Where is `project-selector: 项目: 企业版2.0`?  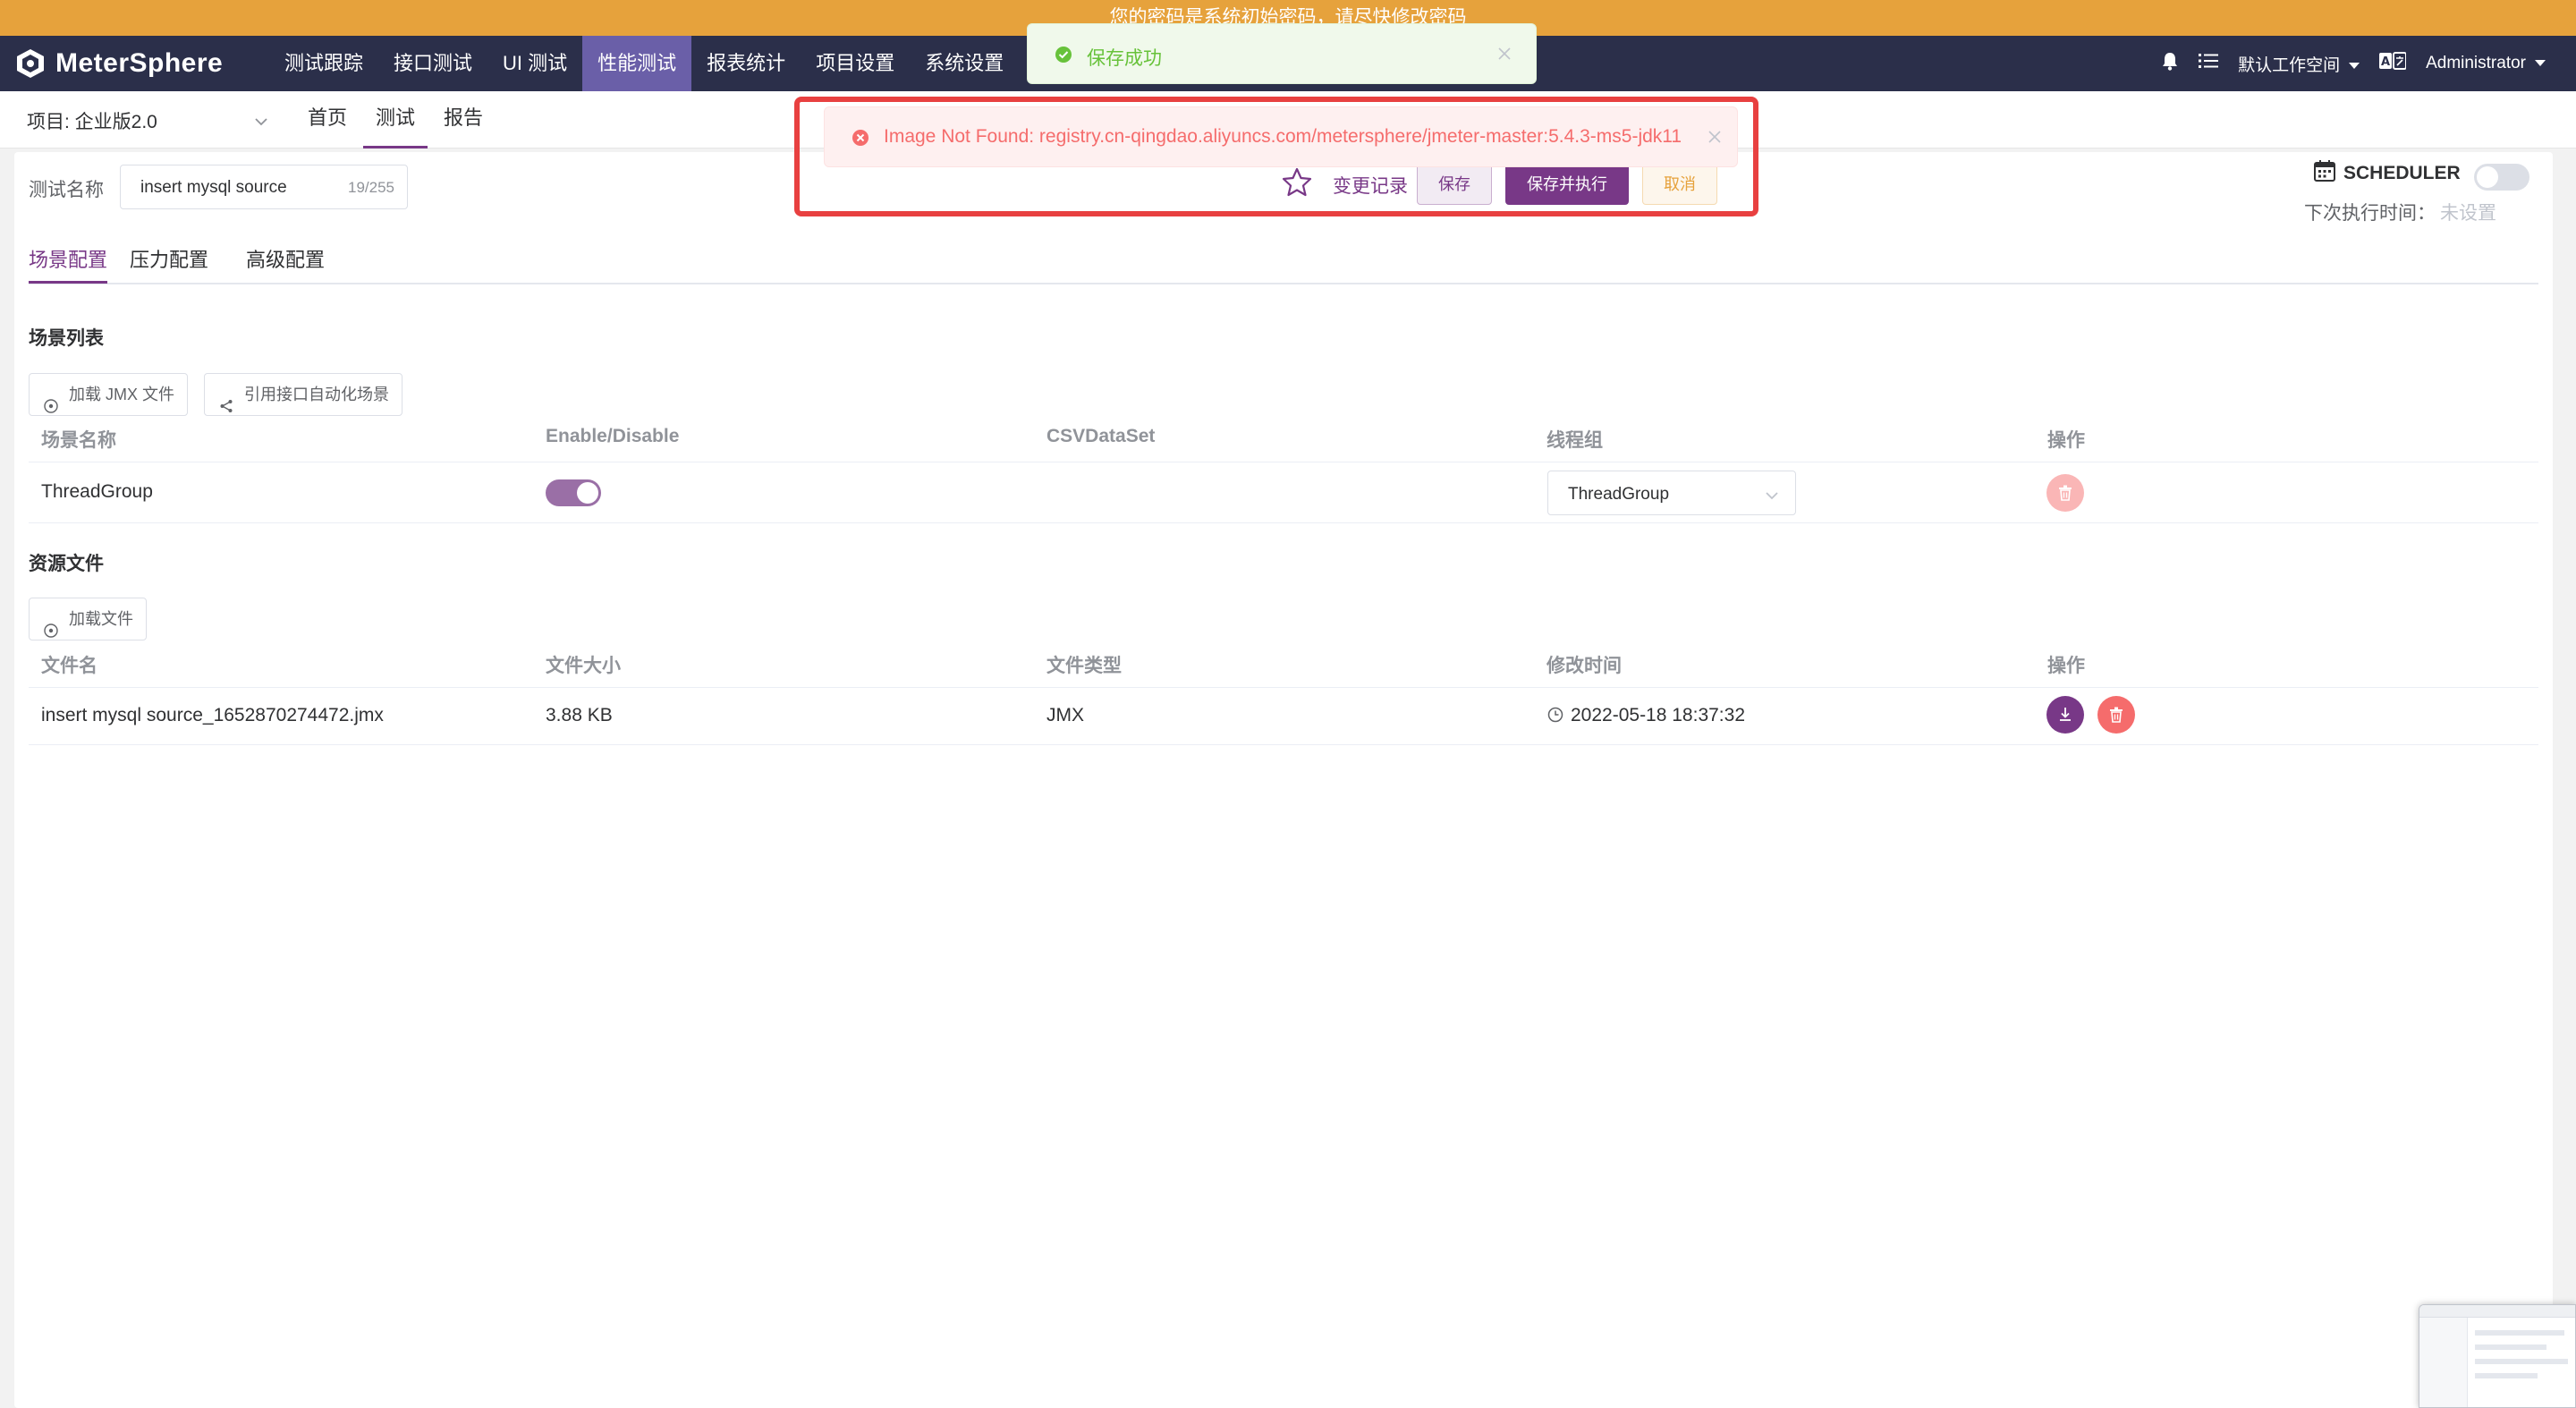 project-selector: 项目: 企业版2.0 is located at coordinates (147, 120).